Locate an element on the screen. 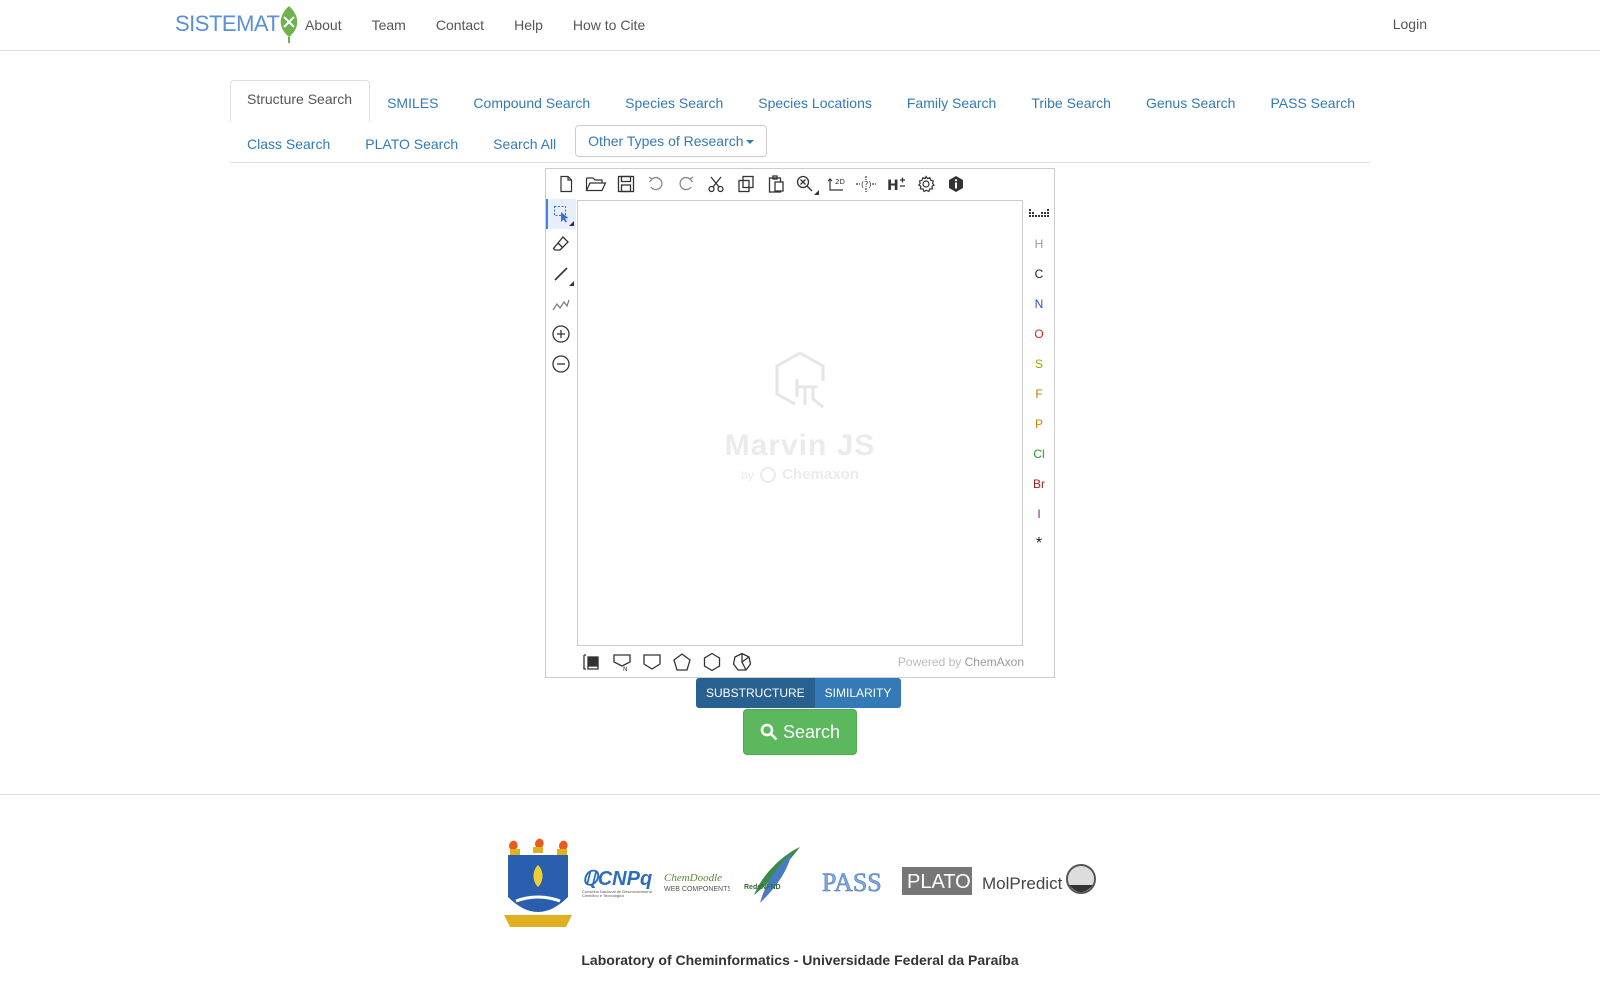  element-f-button: F is located at coordinates (1039, 394).